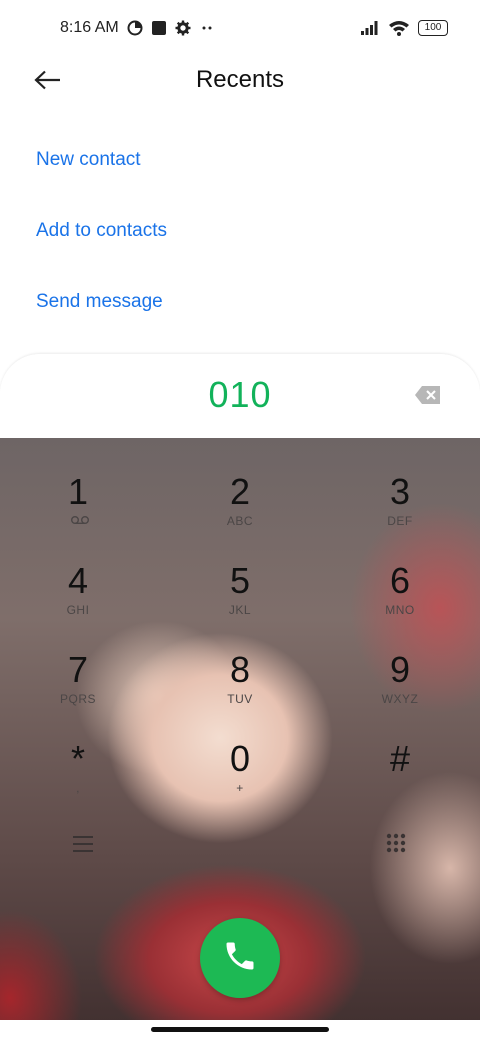 The height and width of the screenshot is (1040, 480). What do you see at coordinates (400, 580) in the screenshot?
I see `key-digit: 6` at bounding box center [400, 580].